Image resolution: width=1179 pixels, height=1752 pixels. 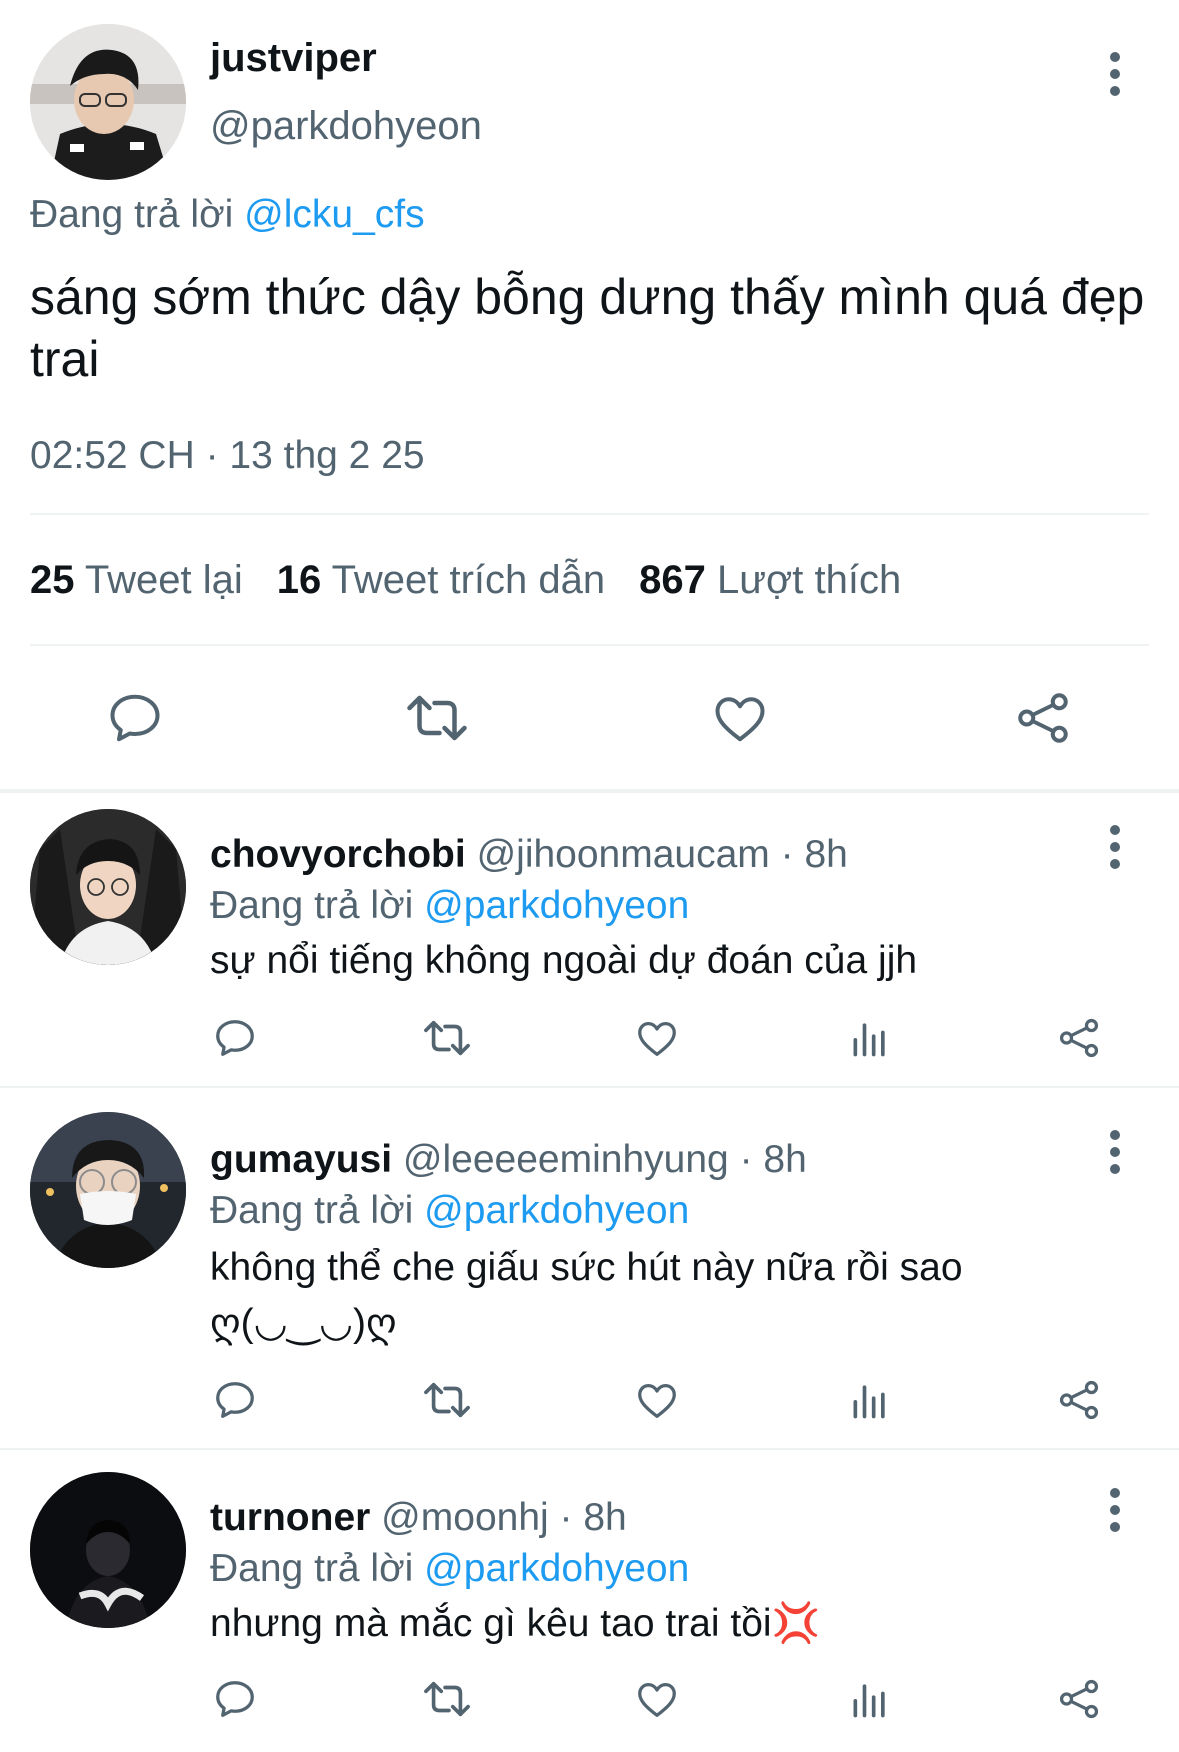 I want to click on likes-count: 867, so click(x=672, y=580).